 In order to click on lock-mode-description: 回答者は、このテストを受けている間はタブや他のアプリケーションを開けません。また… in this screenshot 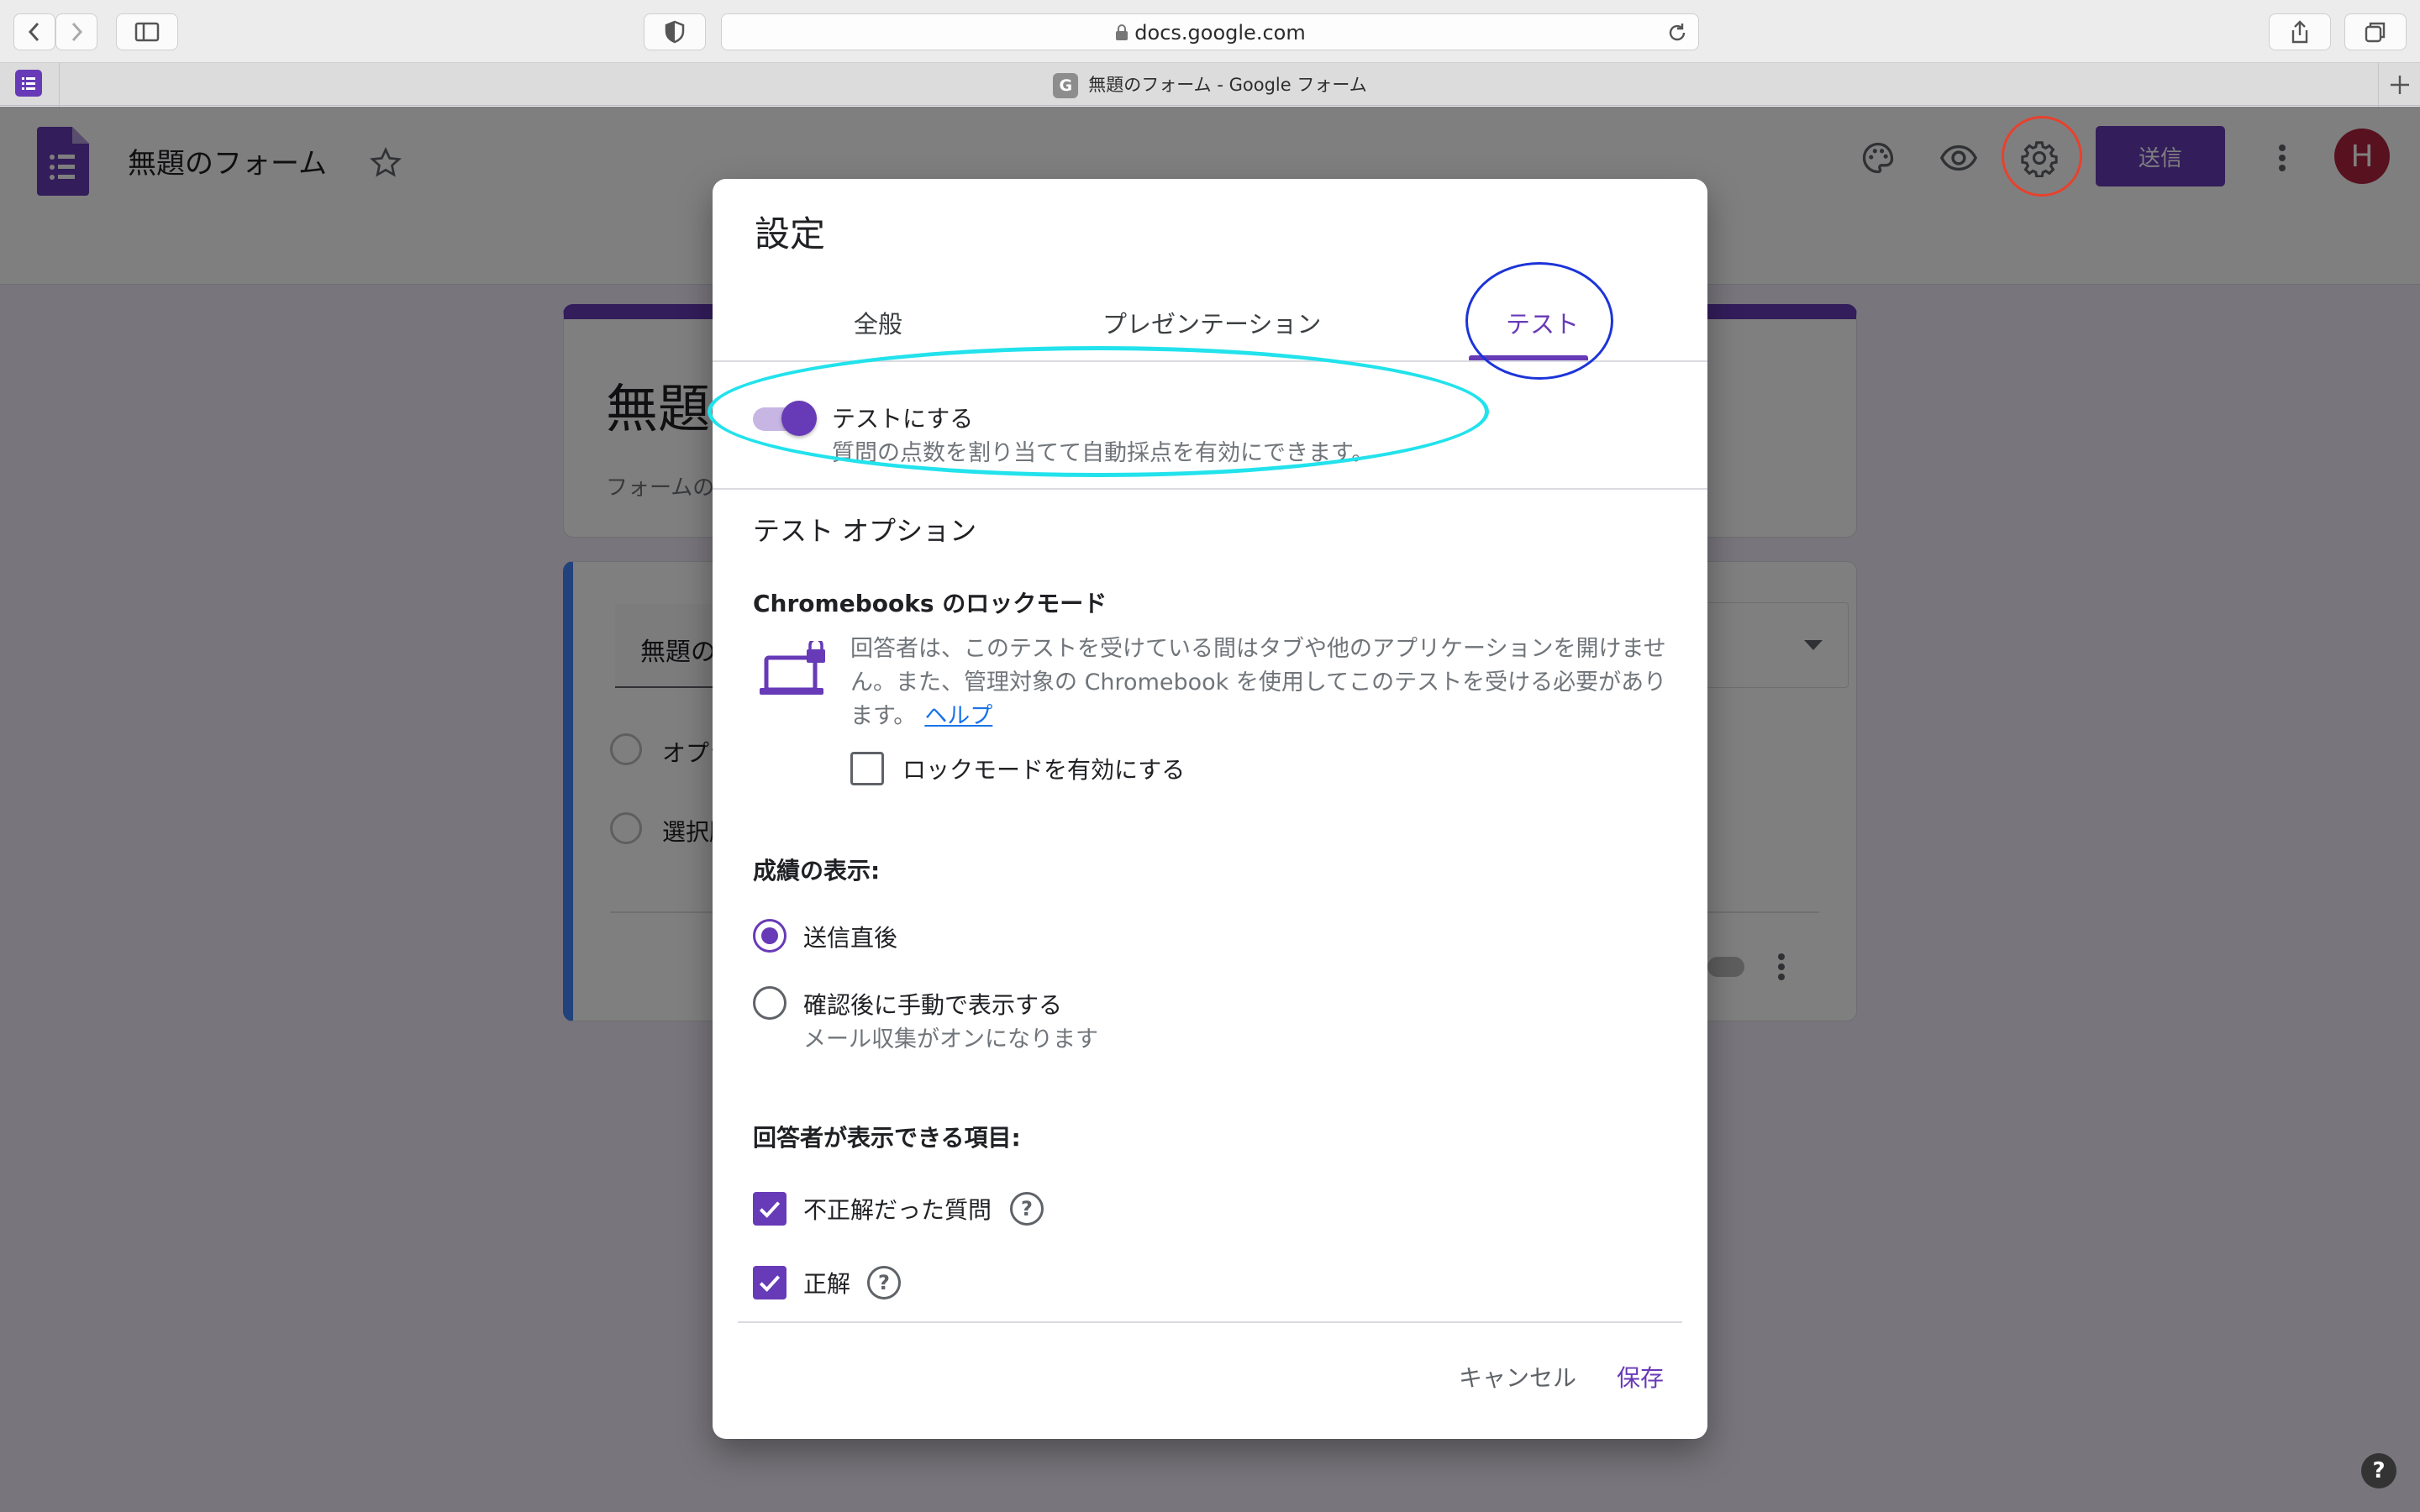, I will do `click(1266, 683)`.